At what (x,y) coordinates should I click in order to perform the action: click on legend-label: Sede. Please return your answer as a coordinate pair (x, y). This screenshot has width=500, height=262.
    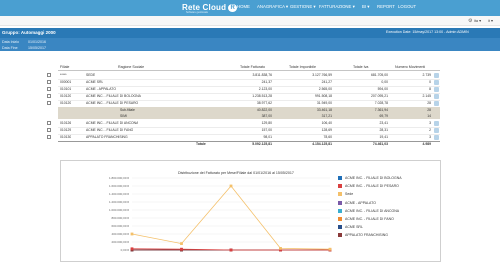
    Looking at the image, I should click on (349, 194).